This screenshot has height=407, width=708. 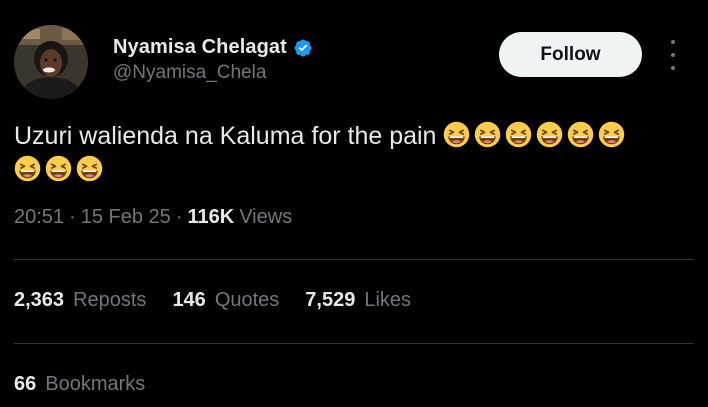 I want to click on quotes-stat: 146 Quotes, so click(x=225, y=300).